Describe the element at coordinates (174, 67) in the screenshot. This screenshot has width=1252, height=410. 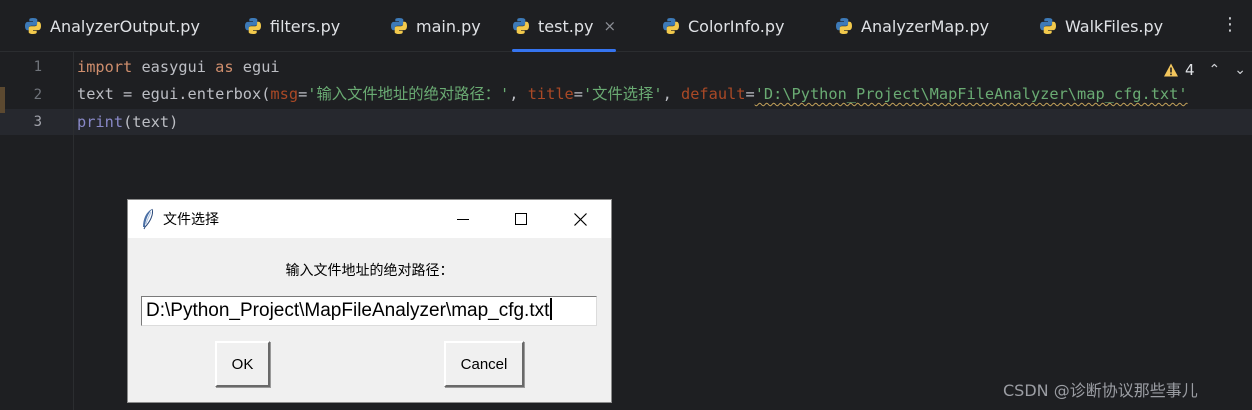
I see `module-token: easygui` at that location.